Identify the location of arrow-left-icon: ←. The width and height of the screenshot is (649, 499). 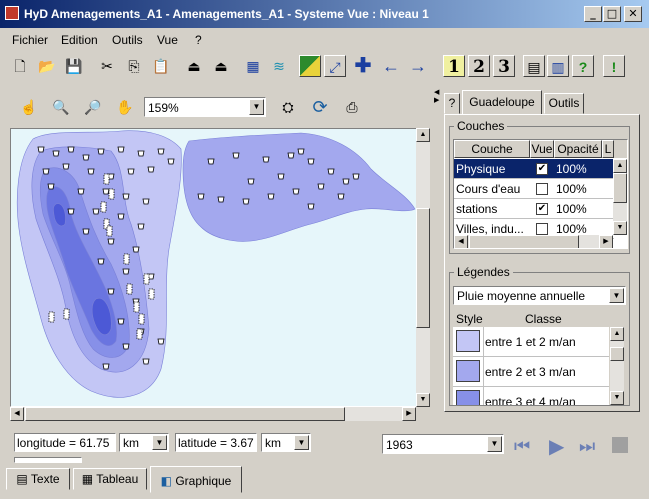
(391, 66).